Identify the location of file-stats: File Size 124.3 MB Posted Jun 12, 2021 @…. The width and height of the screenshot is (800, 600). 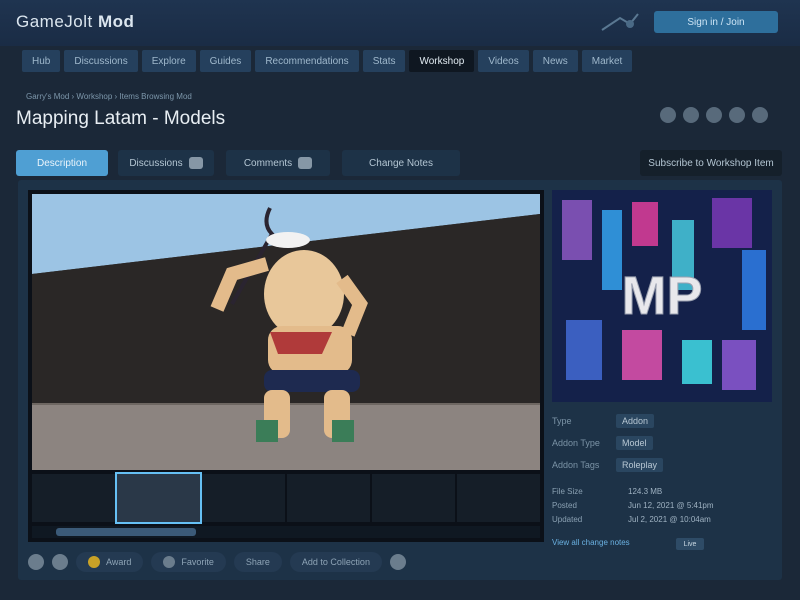
(662, 505).